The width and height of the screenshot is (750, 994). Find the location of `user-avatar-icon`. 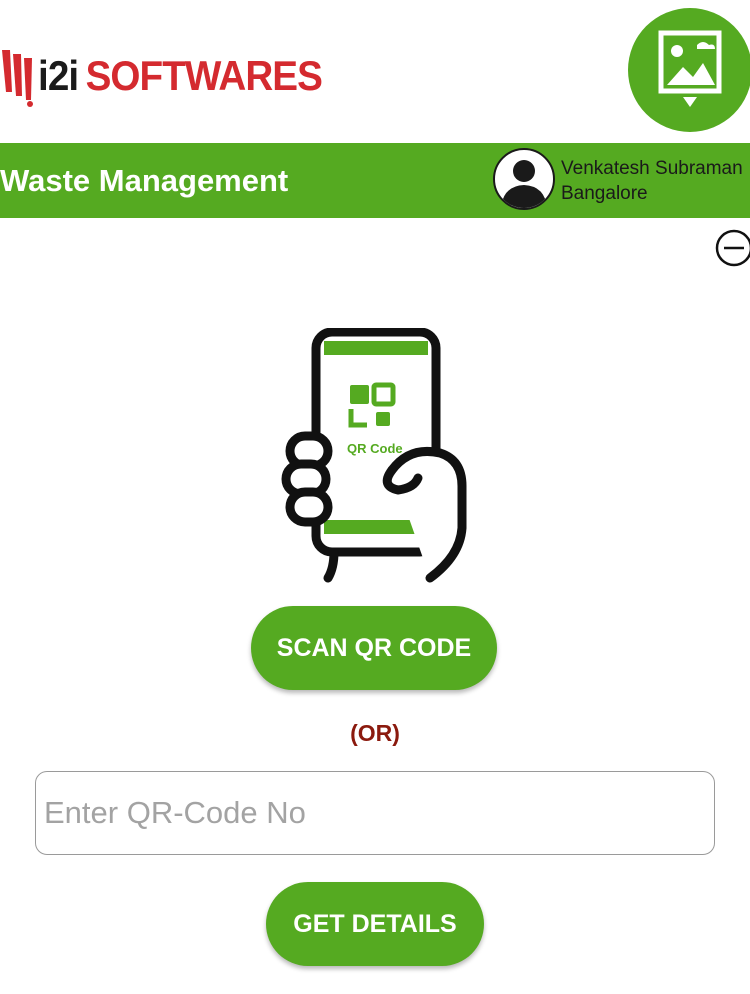

user-avatar-icon is located at coordinates (524, 184).